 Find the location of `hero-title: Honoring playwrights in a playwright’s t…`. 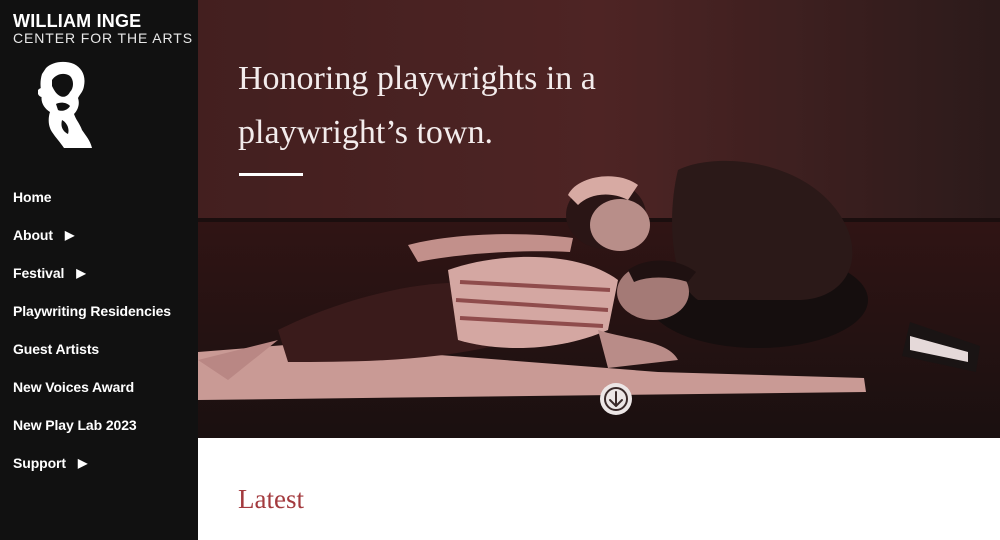

hero-title: Honoring playwrights in a playwright’s t… is located at coordinates (417, 105).